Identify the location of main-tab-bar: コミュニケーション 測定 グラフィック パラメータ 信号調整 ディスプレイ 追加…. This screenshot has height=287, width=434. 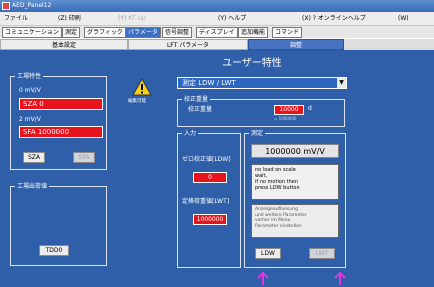
(217, 32).